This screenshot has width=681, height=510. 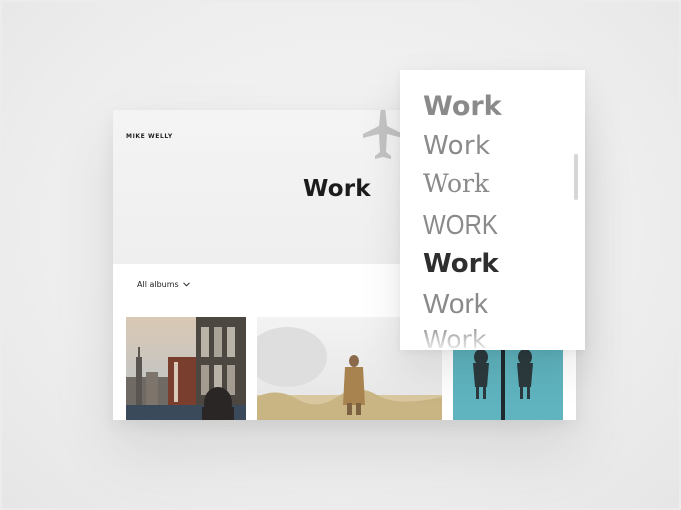 What do you see at coordinates (461, 264) in the screenshot?
I see `font-option-selected: Work` at bounding box center [461, 264].